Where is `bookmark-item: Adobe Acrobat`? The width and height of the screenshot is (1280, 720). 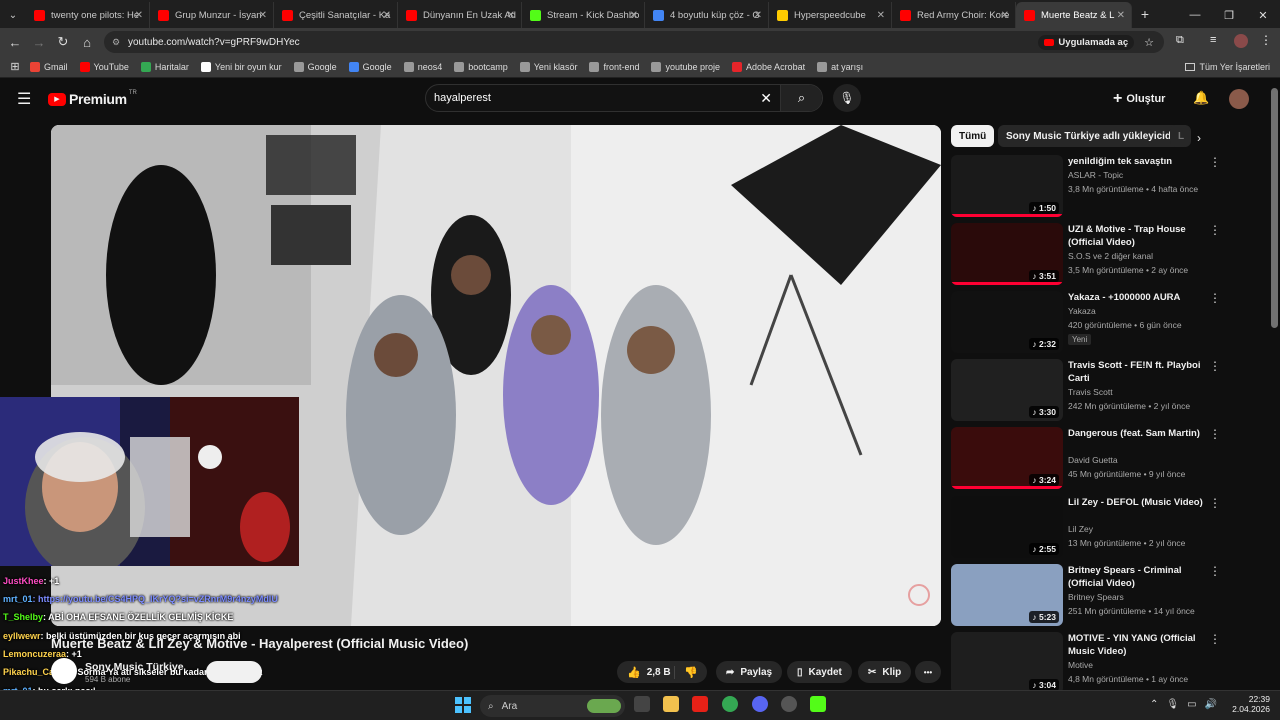 bookmark-item: Adobe Acrobat is located at coordinates (768, 66).